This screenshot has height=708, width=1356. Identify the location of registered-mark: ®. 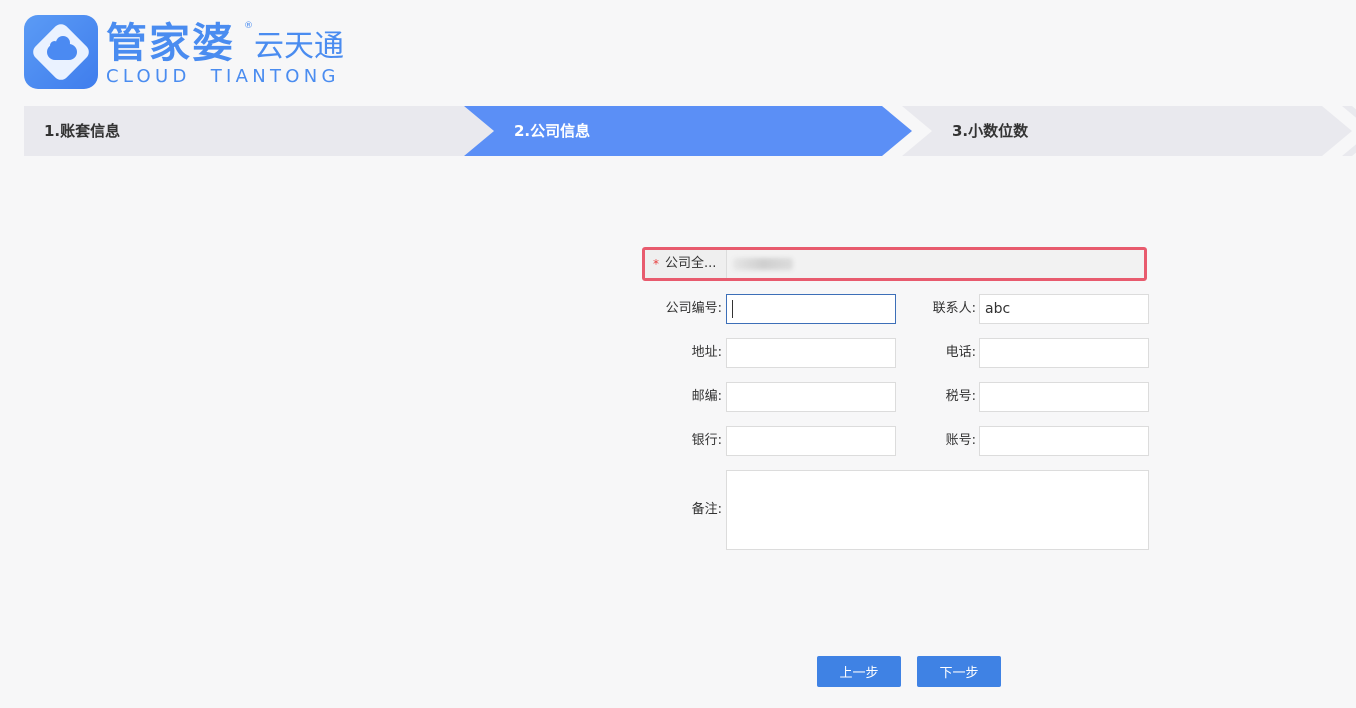
(248, 26).